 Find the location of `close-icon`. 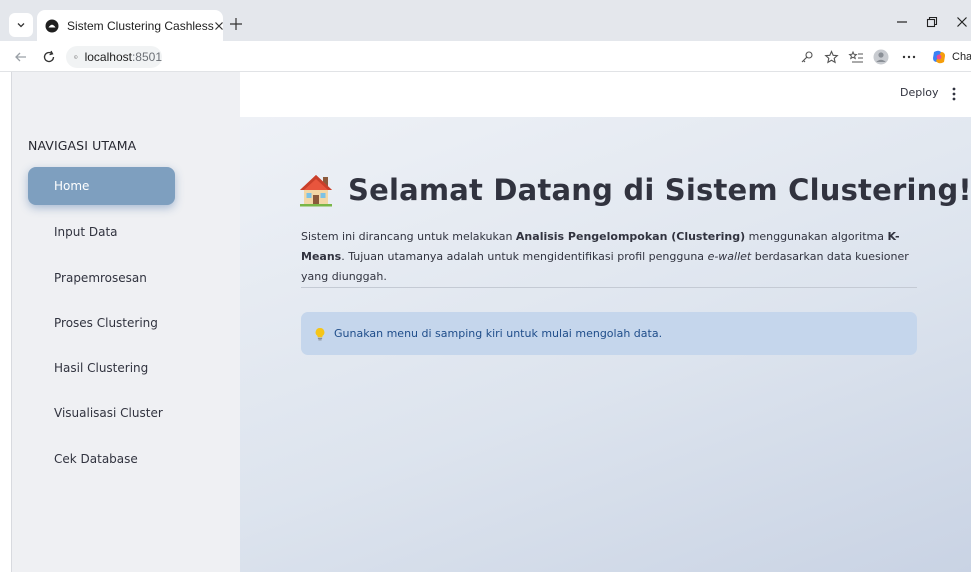

close-icon is located at coordinates (219, 26).